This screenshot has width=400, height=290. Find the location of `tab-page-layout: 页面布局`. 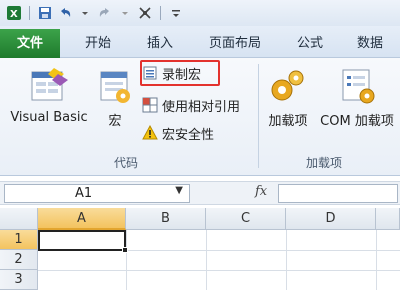

tab-page-layout: 页面布局 is located at coordinates (235, 45).